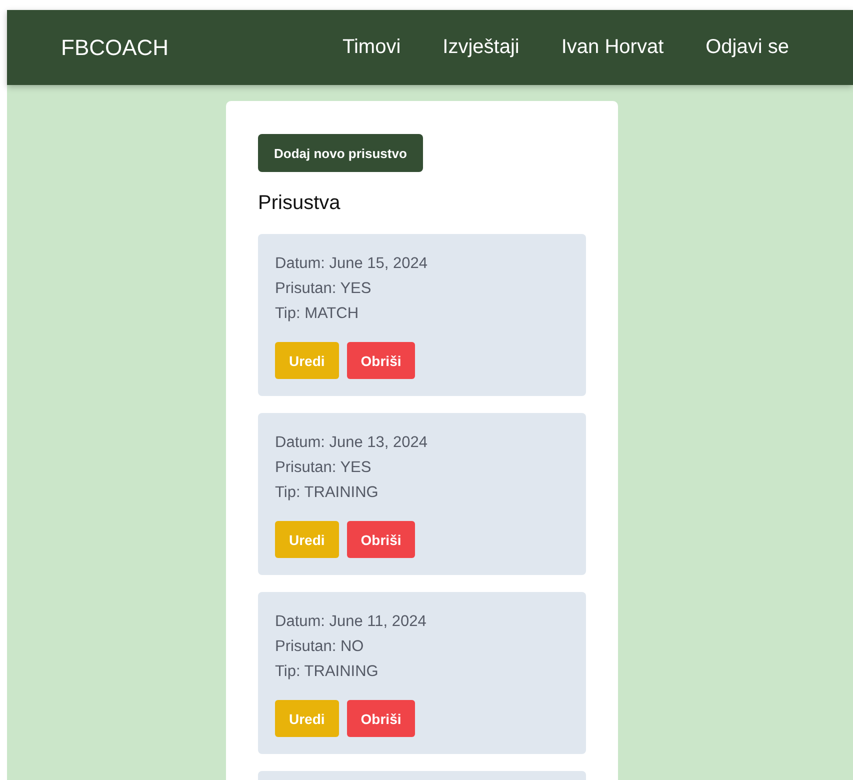 This screenshot has height=780, width=853. What do you see at coordinates (115, 47) in the screenshot?
I see `brand-logo: FBCOACH` at bounding box center [115, 47].